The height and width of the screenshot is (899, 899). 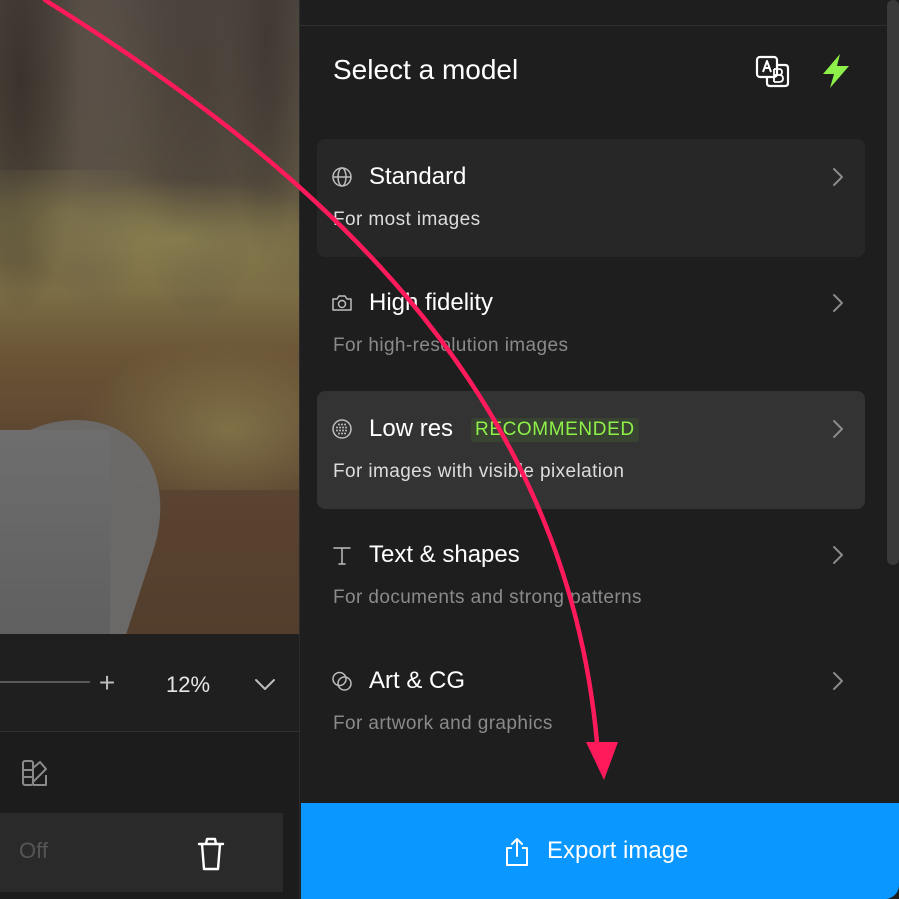 I want to click on globe-icon, so click(x=342, y=177).